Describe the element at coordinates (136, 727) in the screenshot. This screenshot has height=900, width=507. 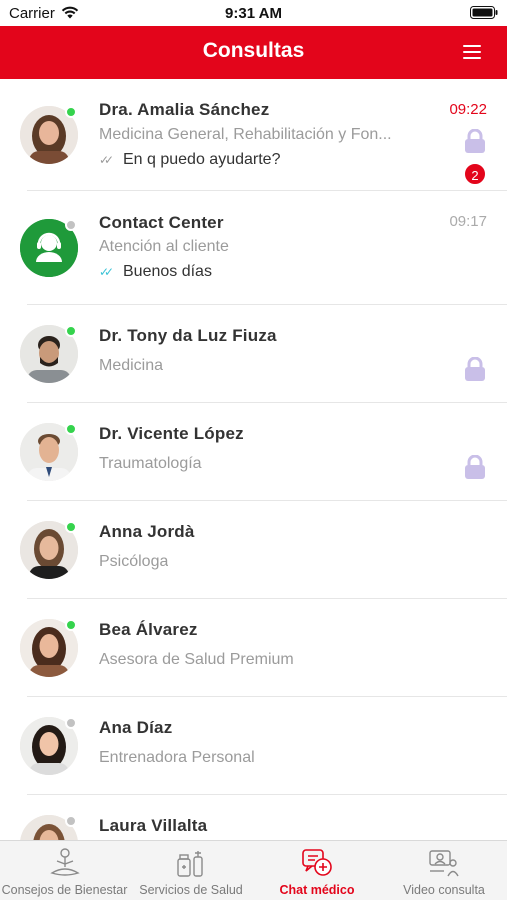
I see `contact-name: Ana Díaz` at that location.